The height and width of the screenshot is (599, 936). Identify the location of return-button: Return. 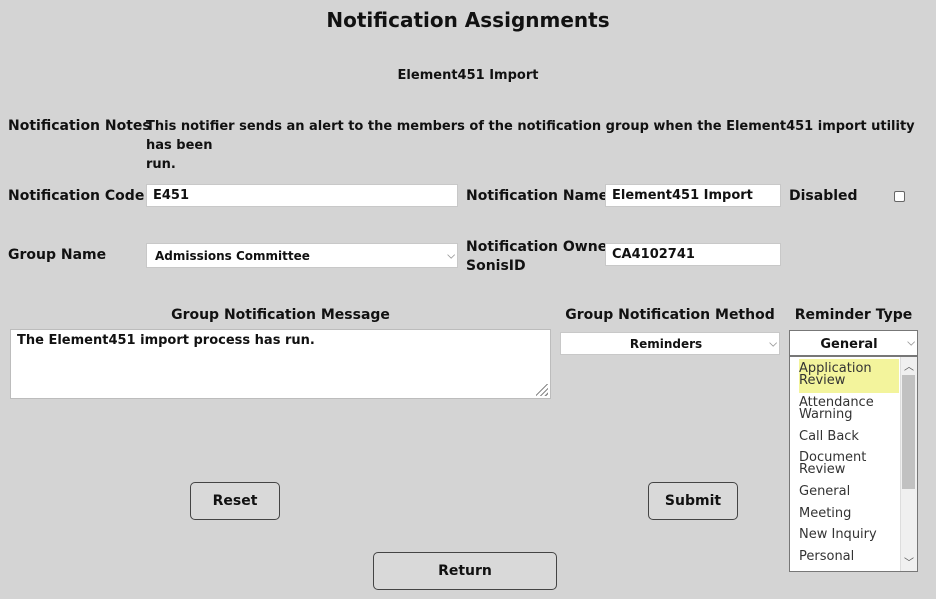
(465, 571).